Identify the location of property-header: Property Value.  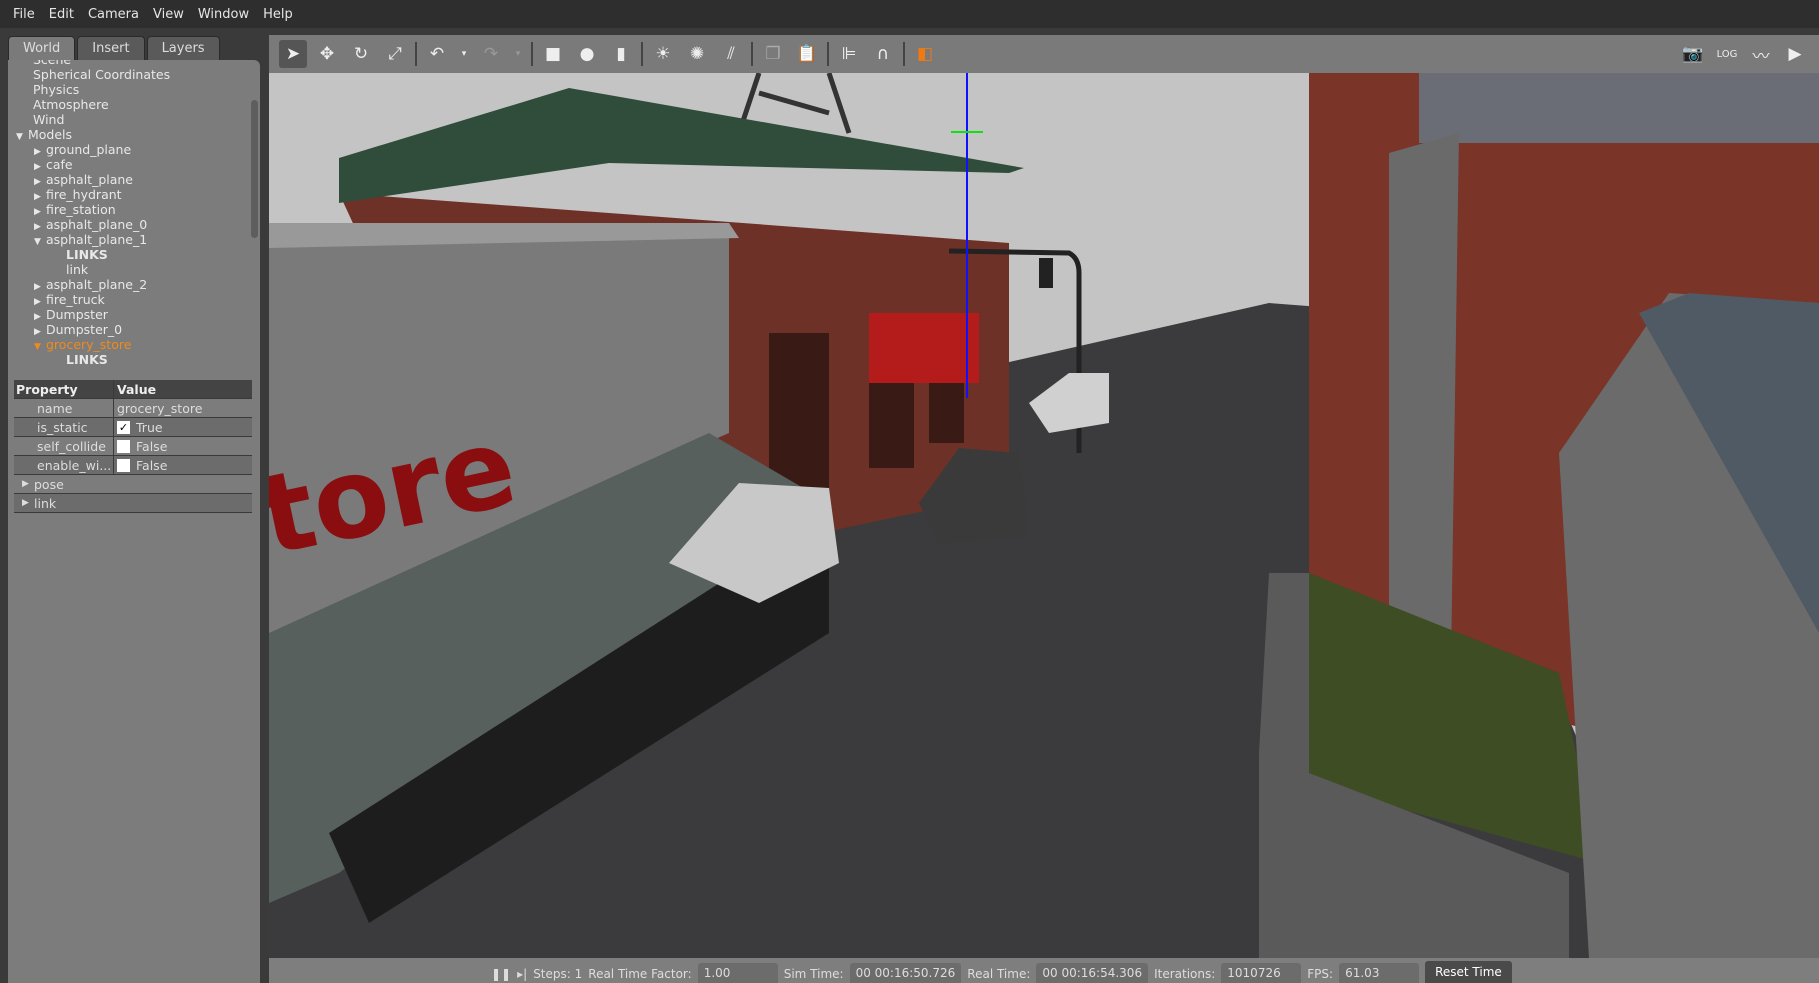
(133, 389).